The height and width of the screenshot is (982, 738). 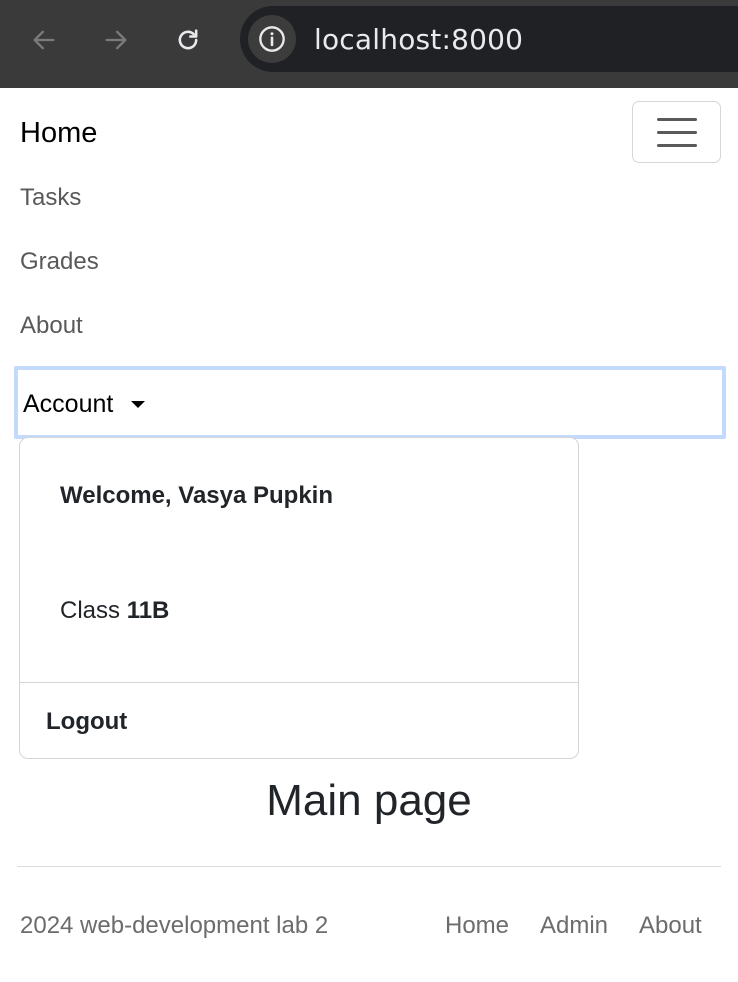 I want to click on nav-link-about: About, so click(x=51, y=326).